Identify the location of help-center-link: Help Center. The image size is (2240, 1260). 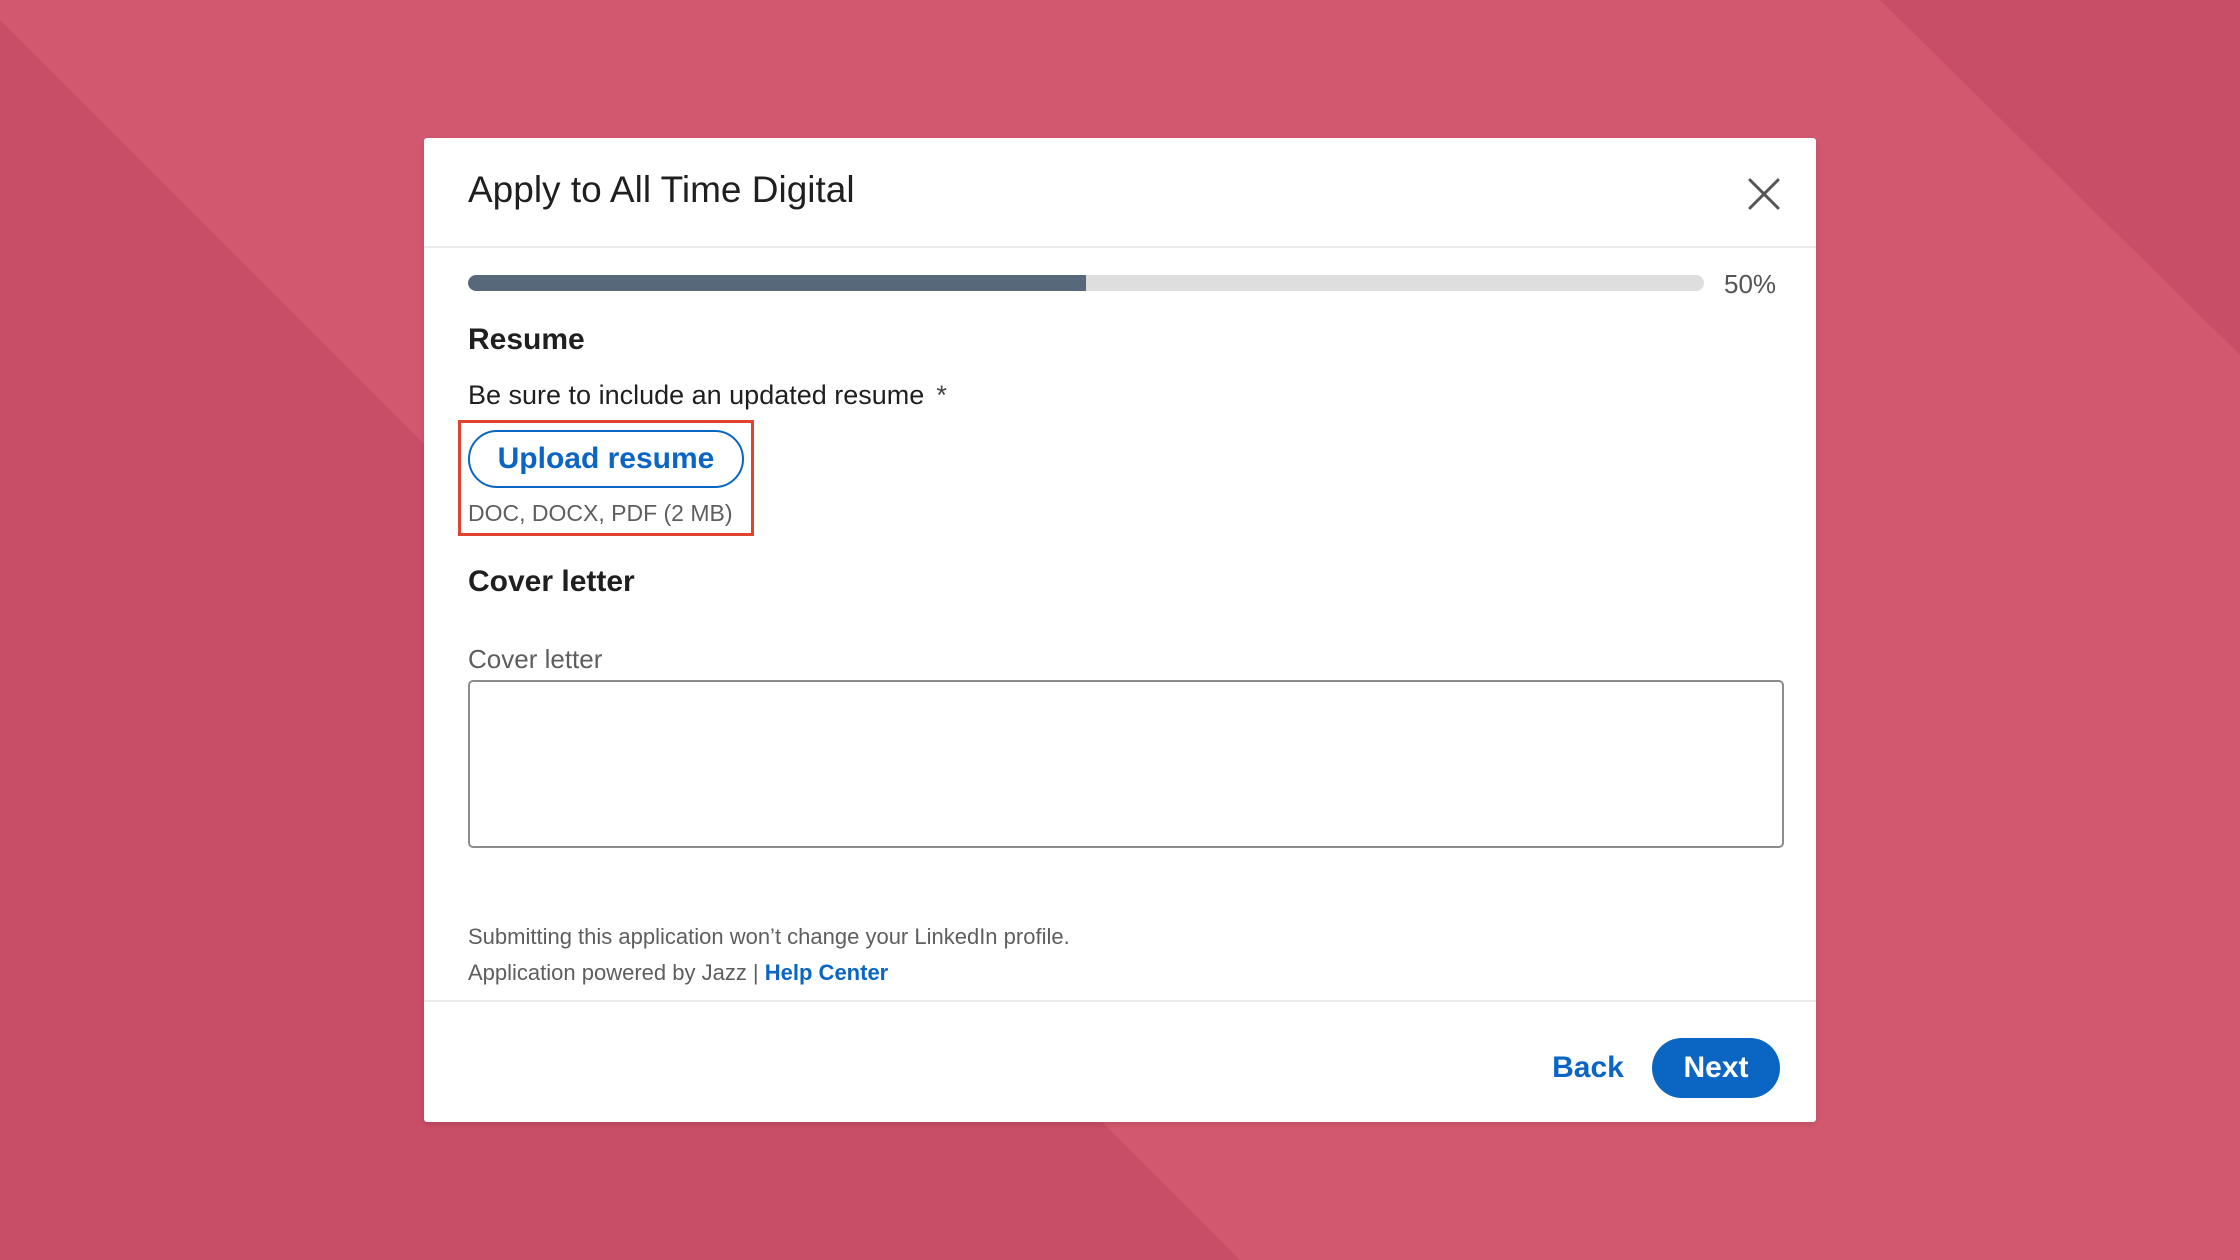
(826, 972).